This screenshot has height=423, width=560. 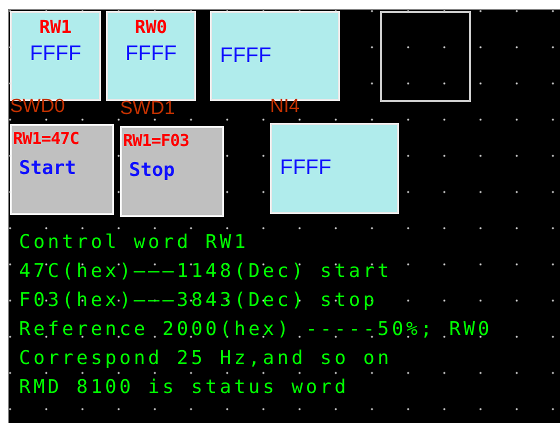 I want to click on note-text: Reference 2000(hex) -----50%; RW0, so click(x=255, y=329).